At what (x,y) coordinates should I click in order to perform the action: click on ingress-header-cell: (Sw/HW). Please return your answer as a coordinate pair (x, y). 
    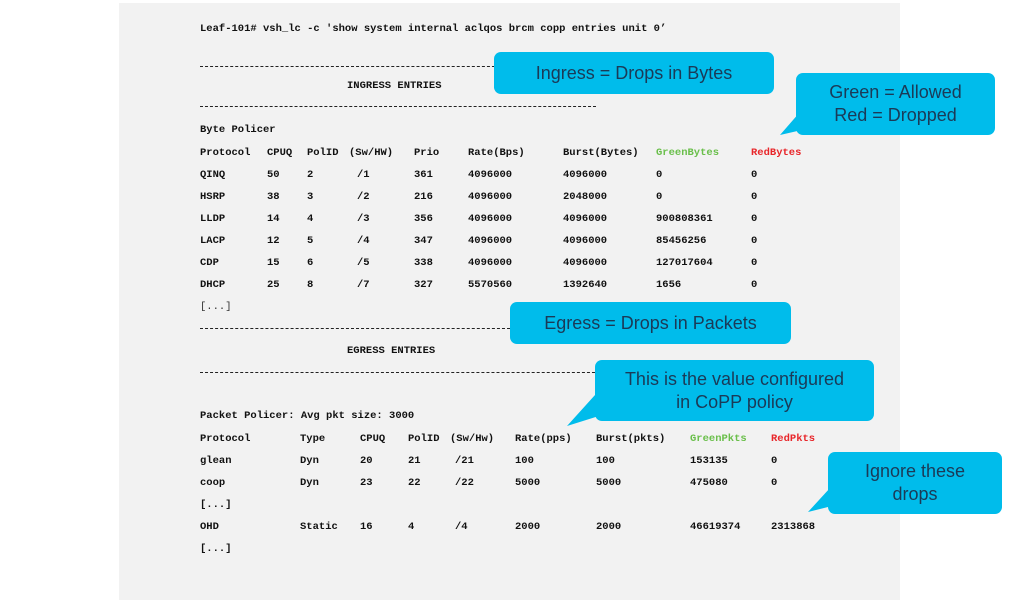
    Looking at the image, I should click on (371, 153).